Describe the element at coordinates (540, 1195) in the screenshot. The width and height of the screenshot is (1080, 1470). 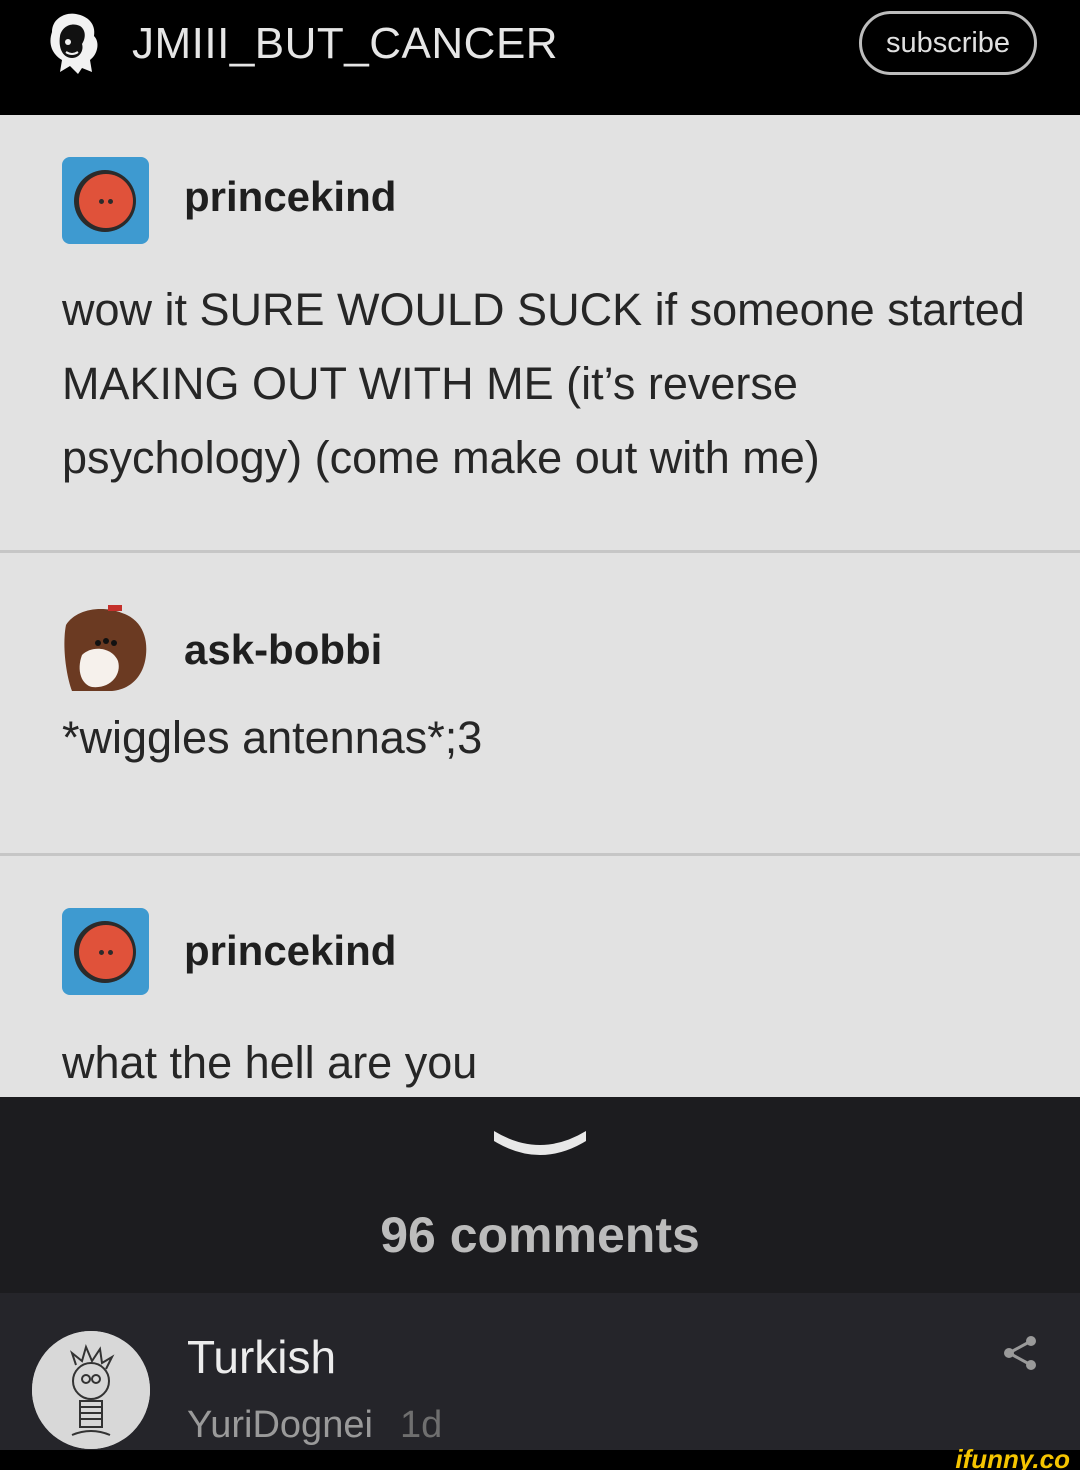
I see `comments-header: 96 comments` at that location.